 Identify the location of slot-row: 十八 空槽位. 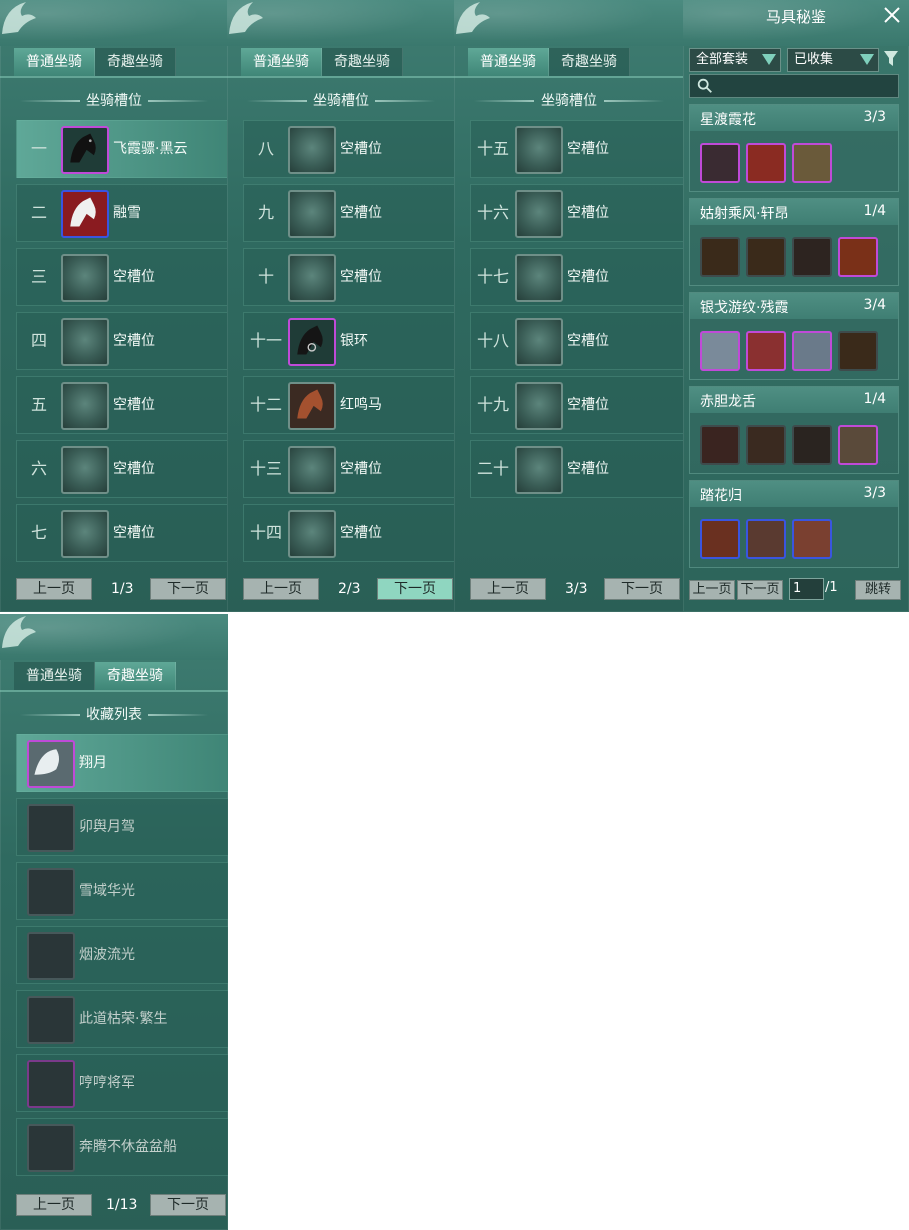
(577, 341).